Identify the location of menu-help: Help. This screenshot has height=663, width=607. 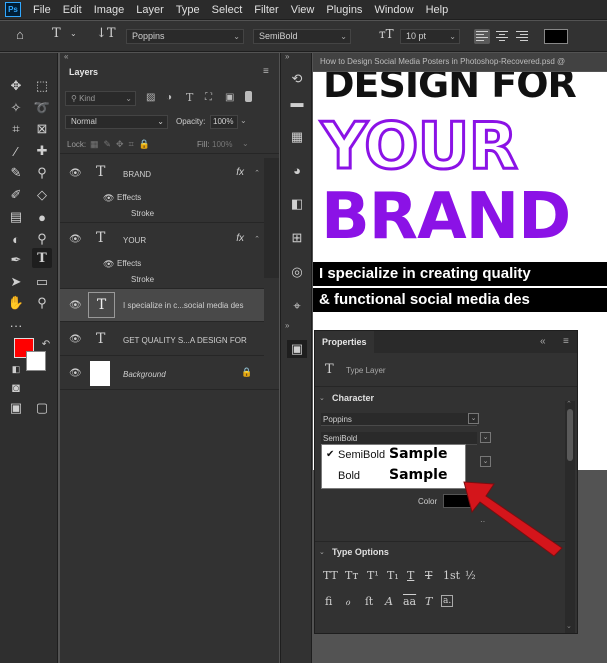
(437, 10).